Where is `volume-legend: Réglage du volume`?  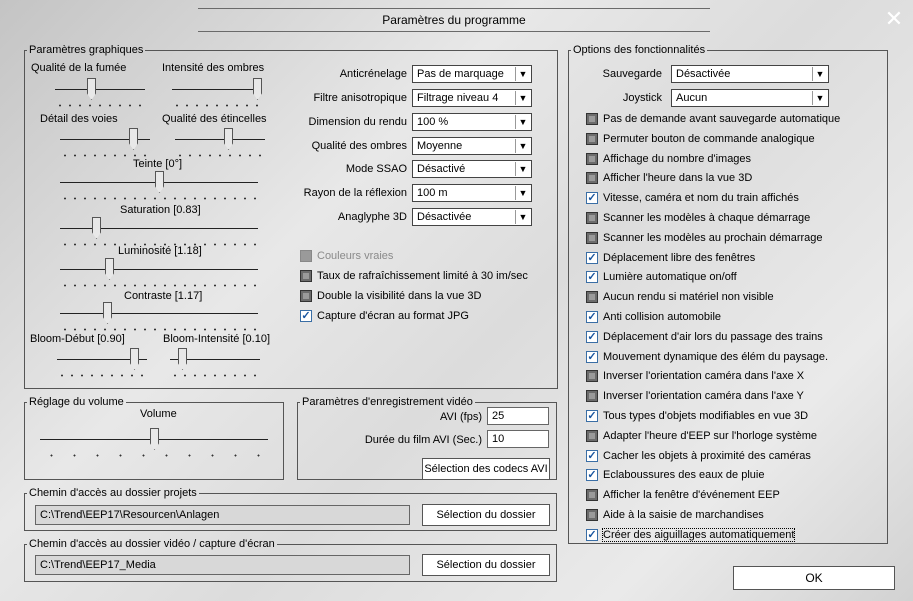
volume-legend: Réglage du volume is located at coordinates (76, 402).